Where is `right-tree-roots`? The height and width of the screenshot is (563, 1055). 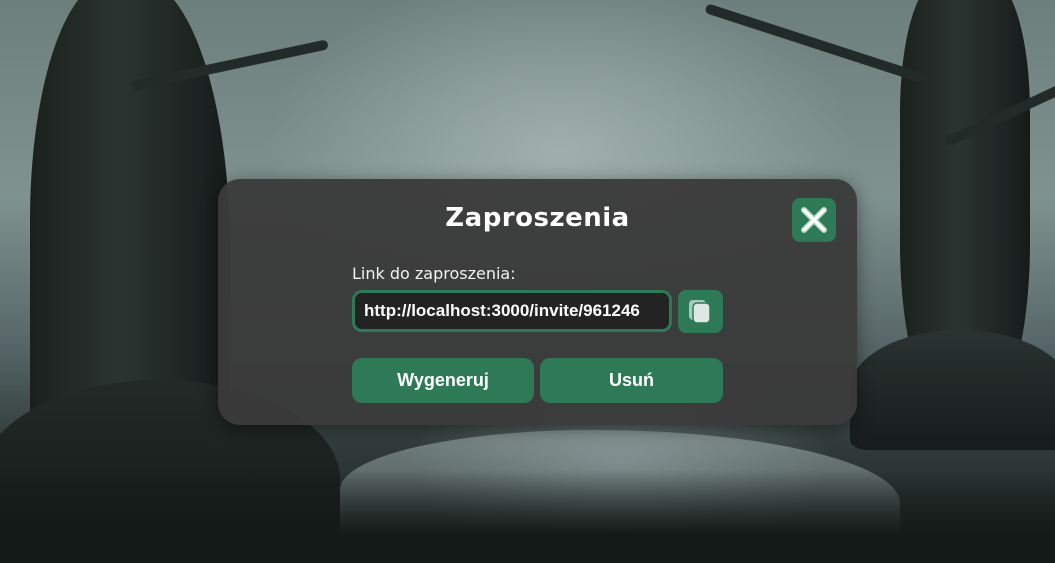 right-tree-roots is located at coordinates (952, 390).